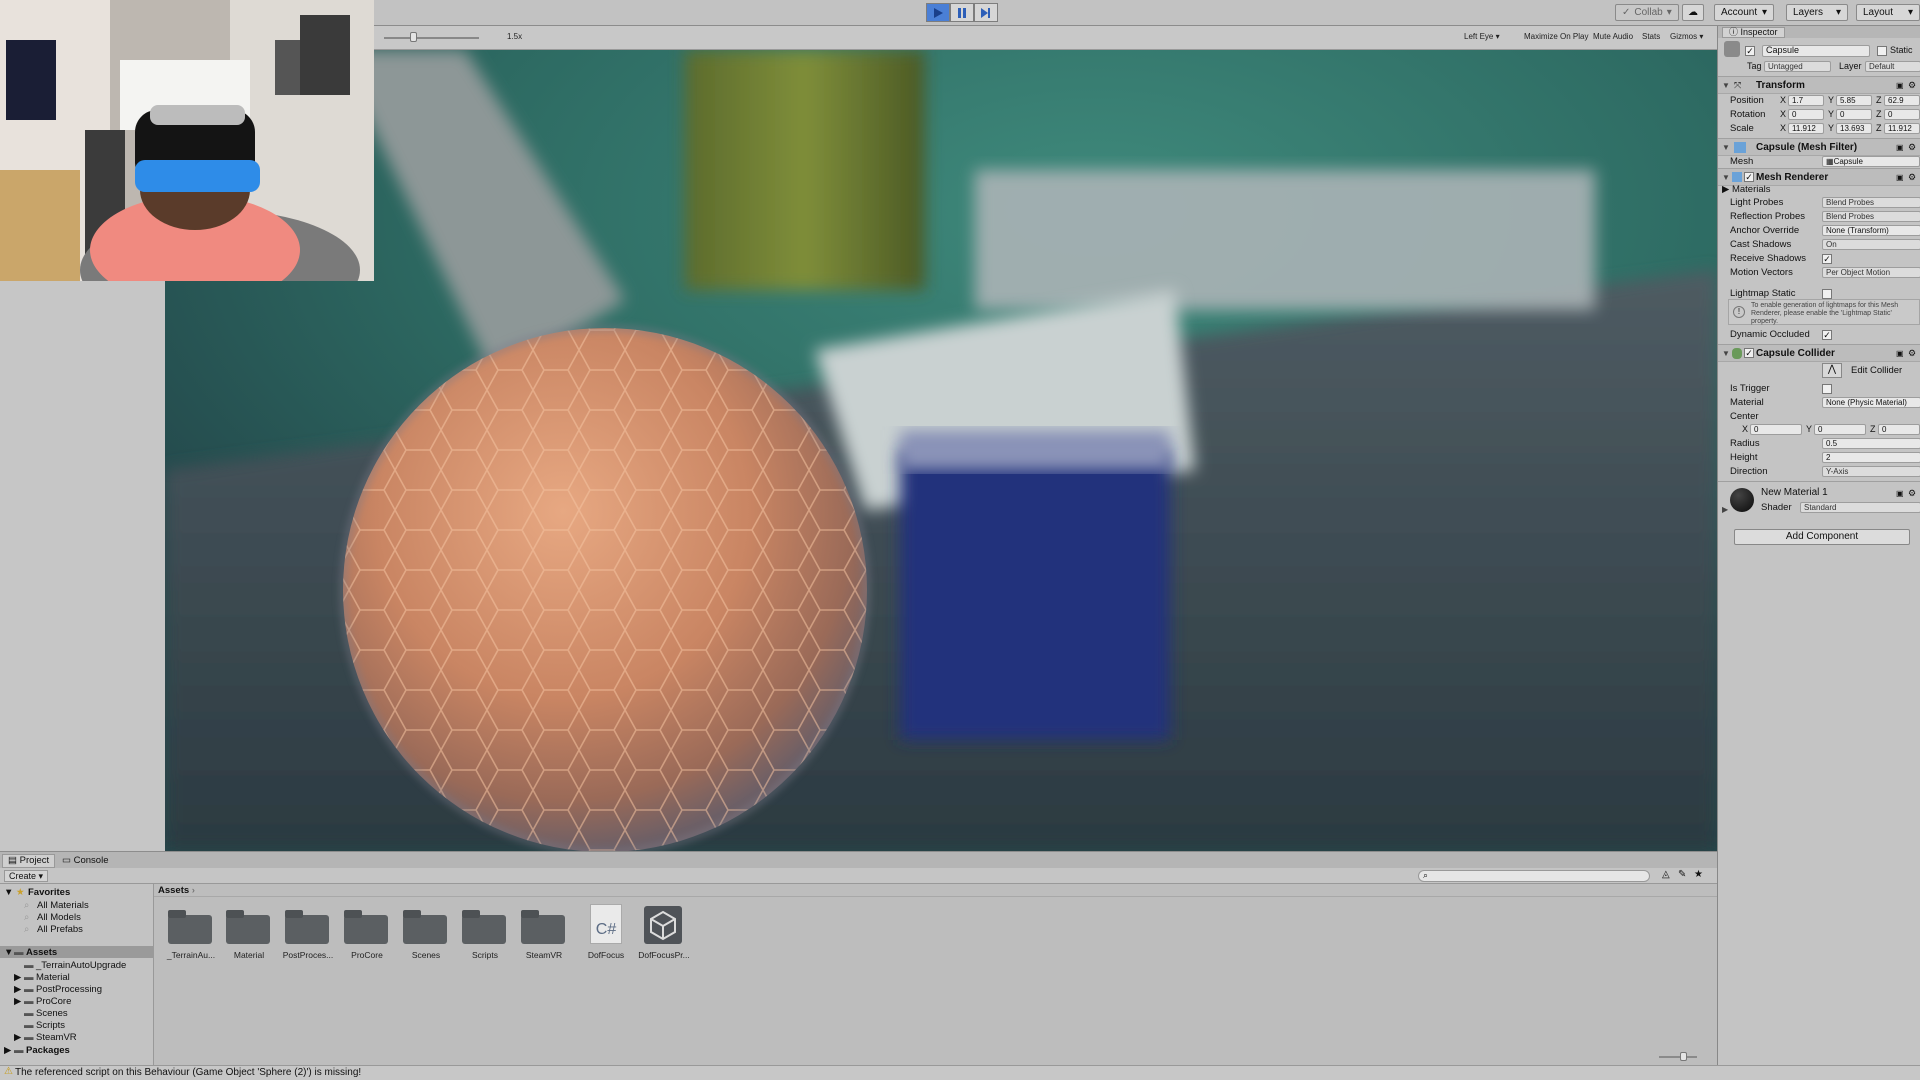 This screenshot has width=1920, height=1080. What do you see at coordinates (1902, 100) in the screenshot?
I see `position-z-field: 62.9` at bounding box center [1902, 100].